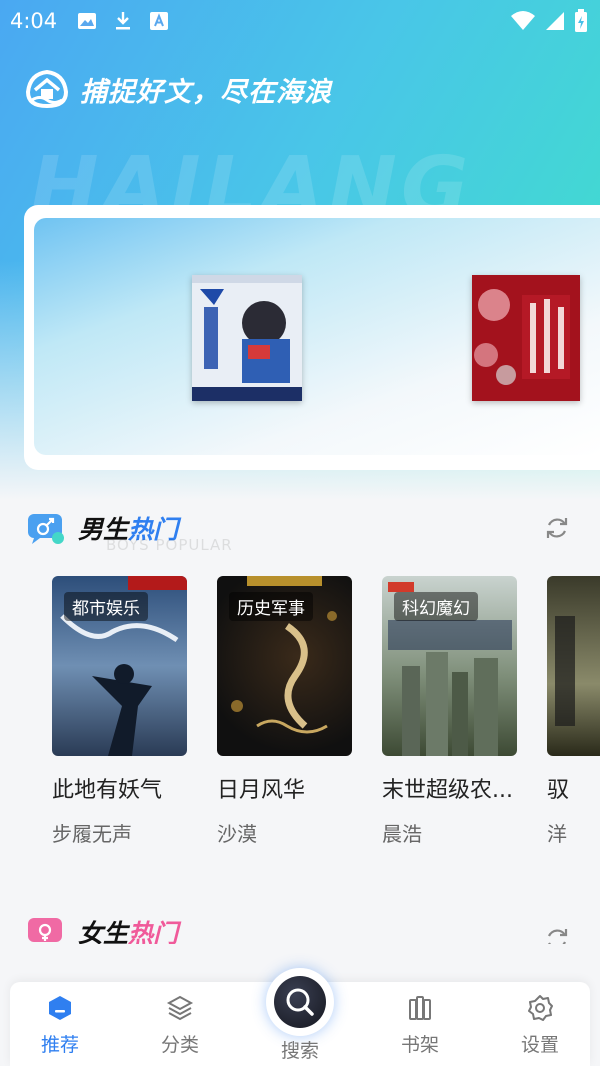  Describe the element at coordinates (180, 1008) in the screenshot. I see `layers-icon` at that location.